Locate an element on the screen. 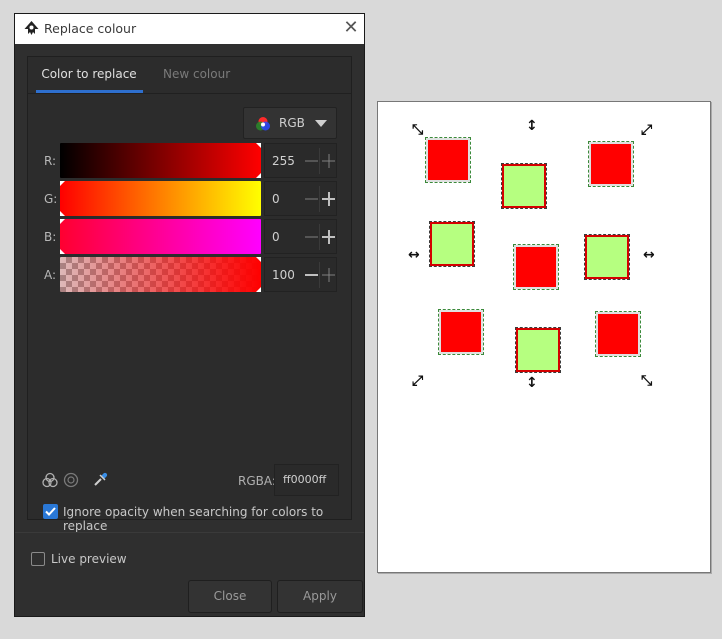 The width and height of the screenshot is (722, 639). alpha-slider is located at coordinates (160, 274).